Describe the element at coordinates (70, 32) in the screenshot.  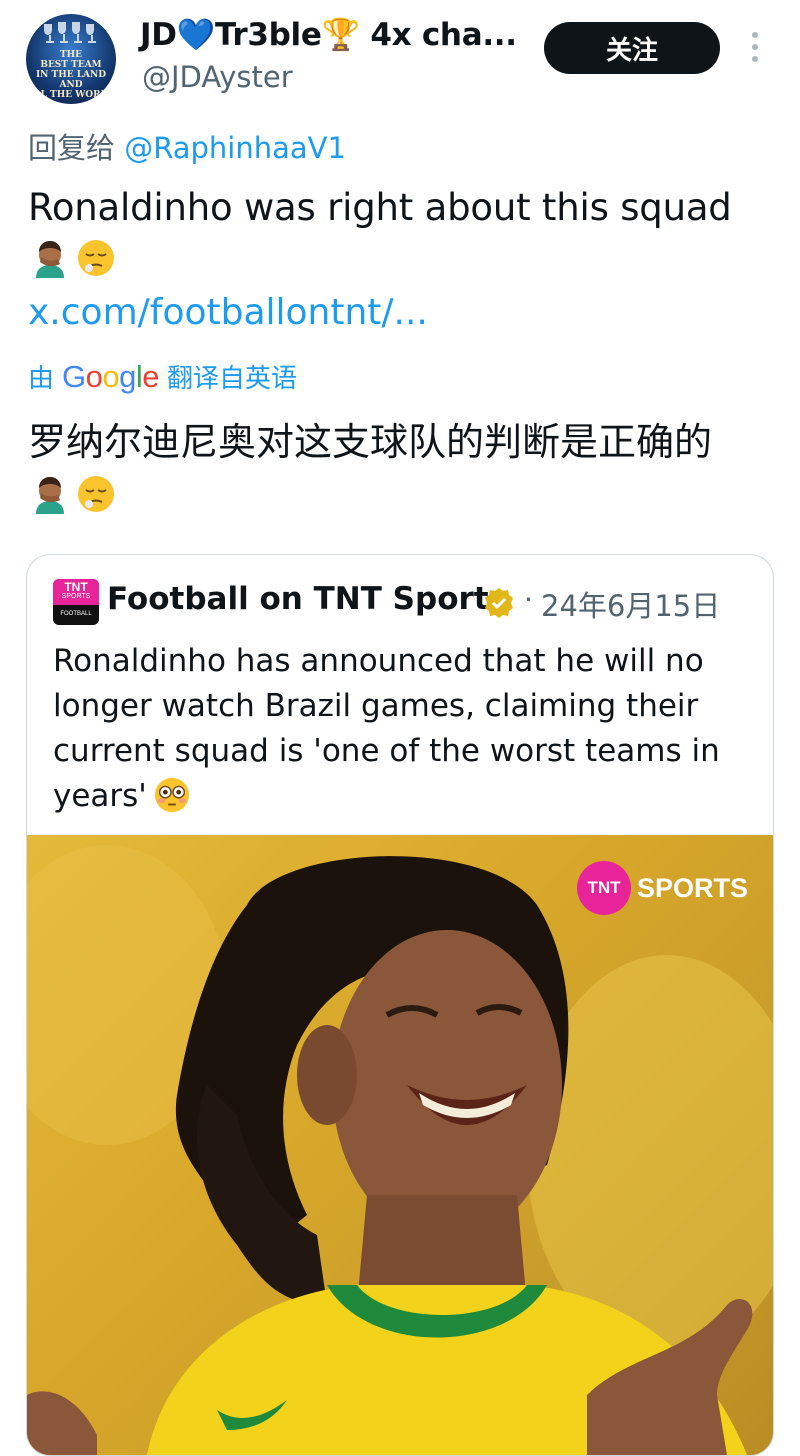
I see `trophies-icon` at that location.